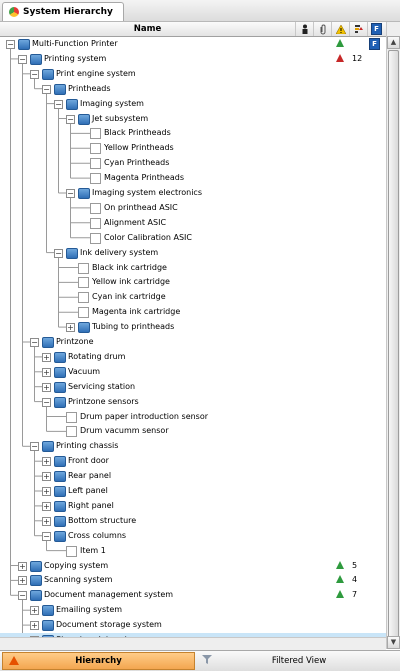 The height and width of the screenshot is (671, 400). Describe the element at coordinates (341, 29) in the screenshot. I see `column-warning-header` at that location.